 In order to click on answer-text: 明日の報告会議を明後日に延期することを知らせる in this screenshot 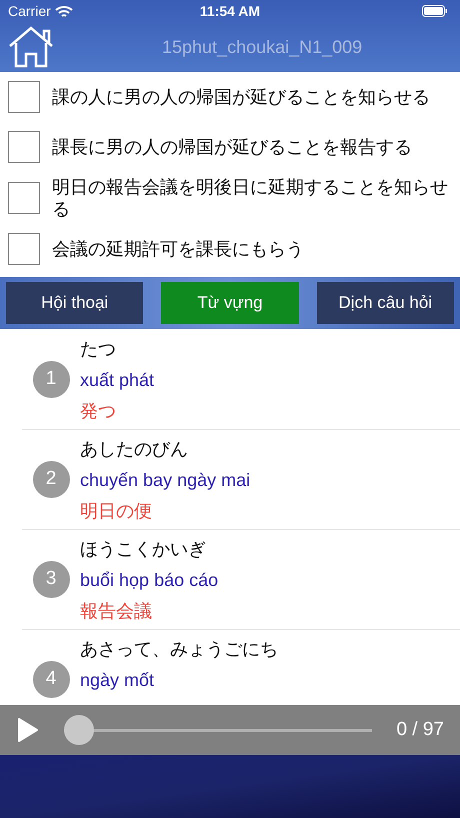, I will do `click(250, 198)`.